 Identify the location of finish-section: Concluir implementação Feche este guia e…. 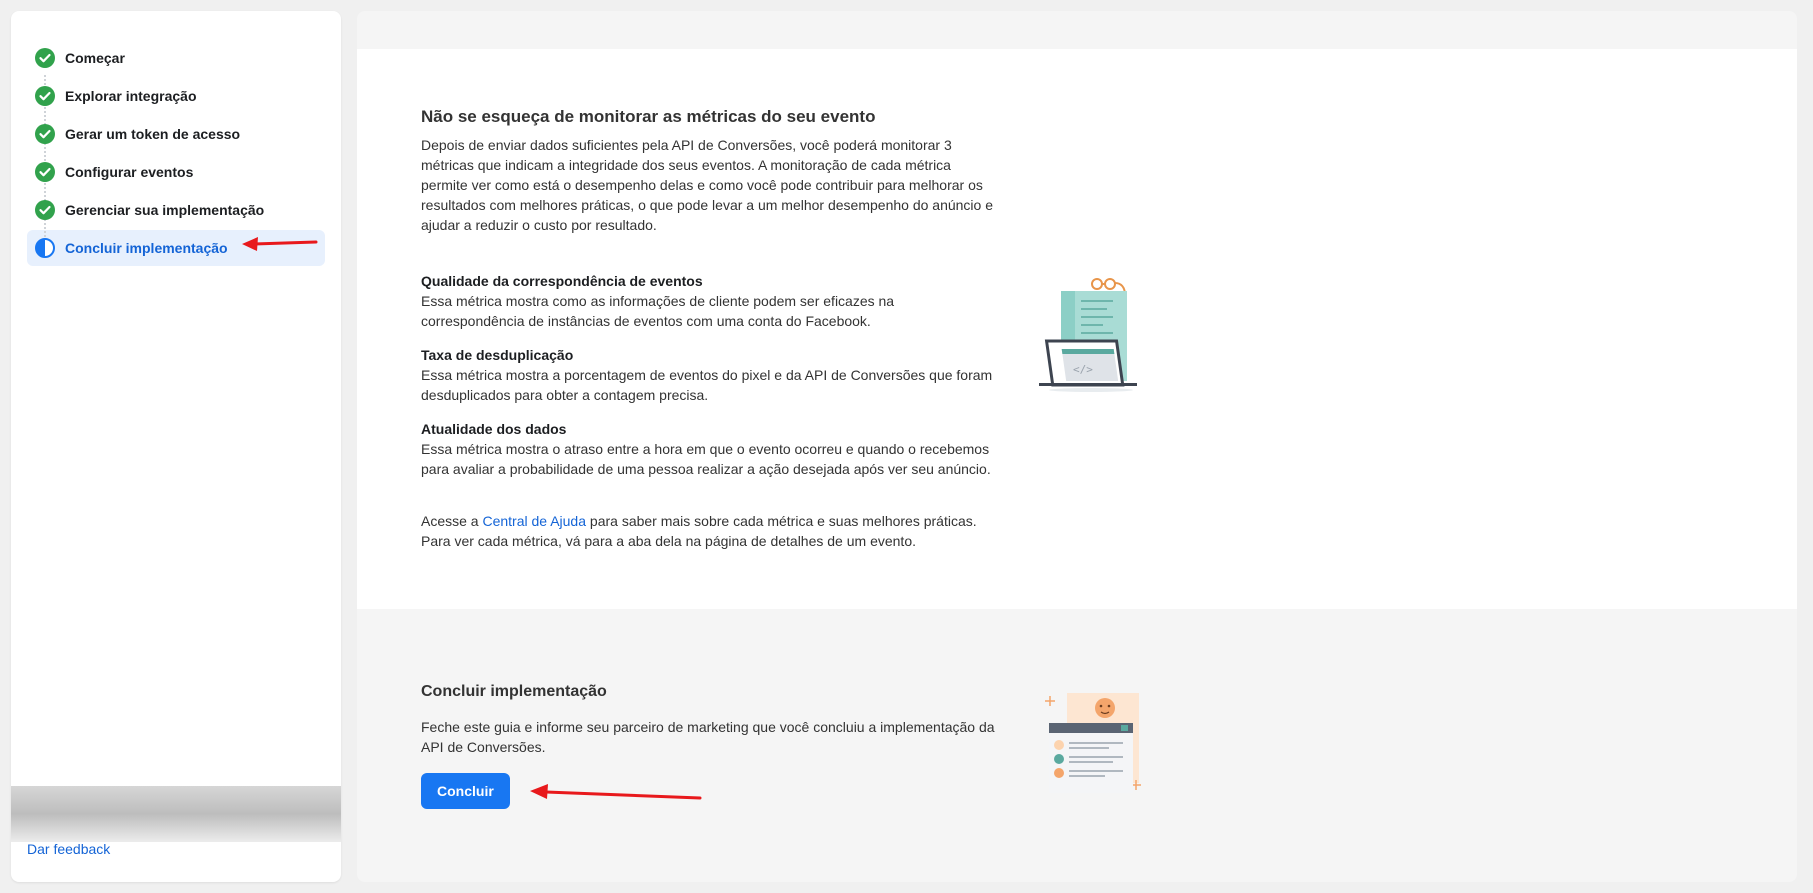
(708, 746).